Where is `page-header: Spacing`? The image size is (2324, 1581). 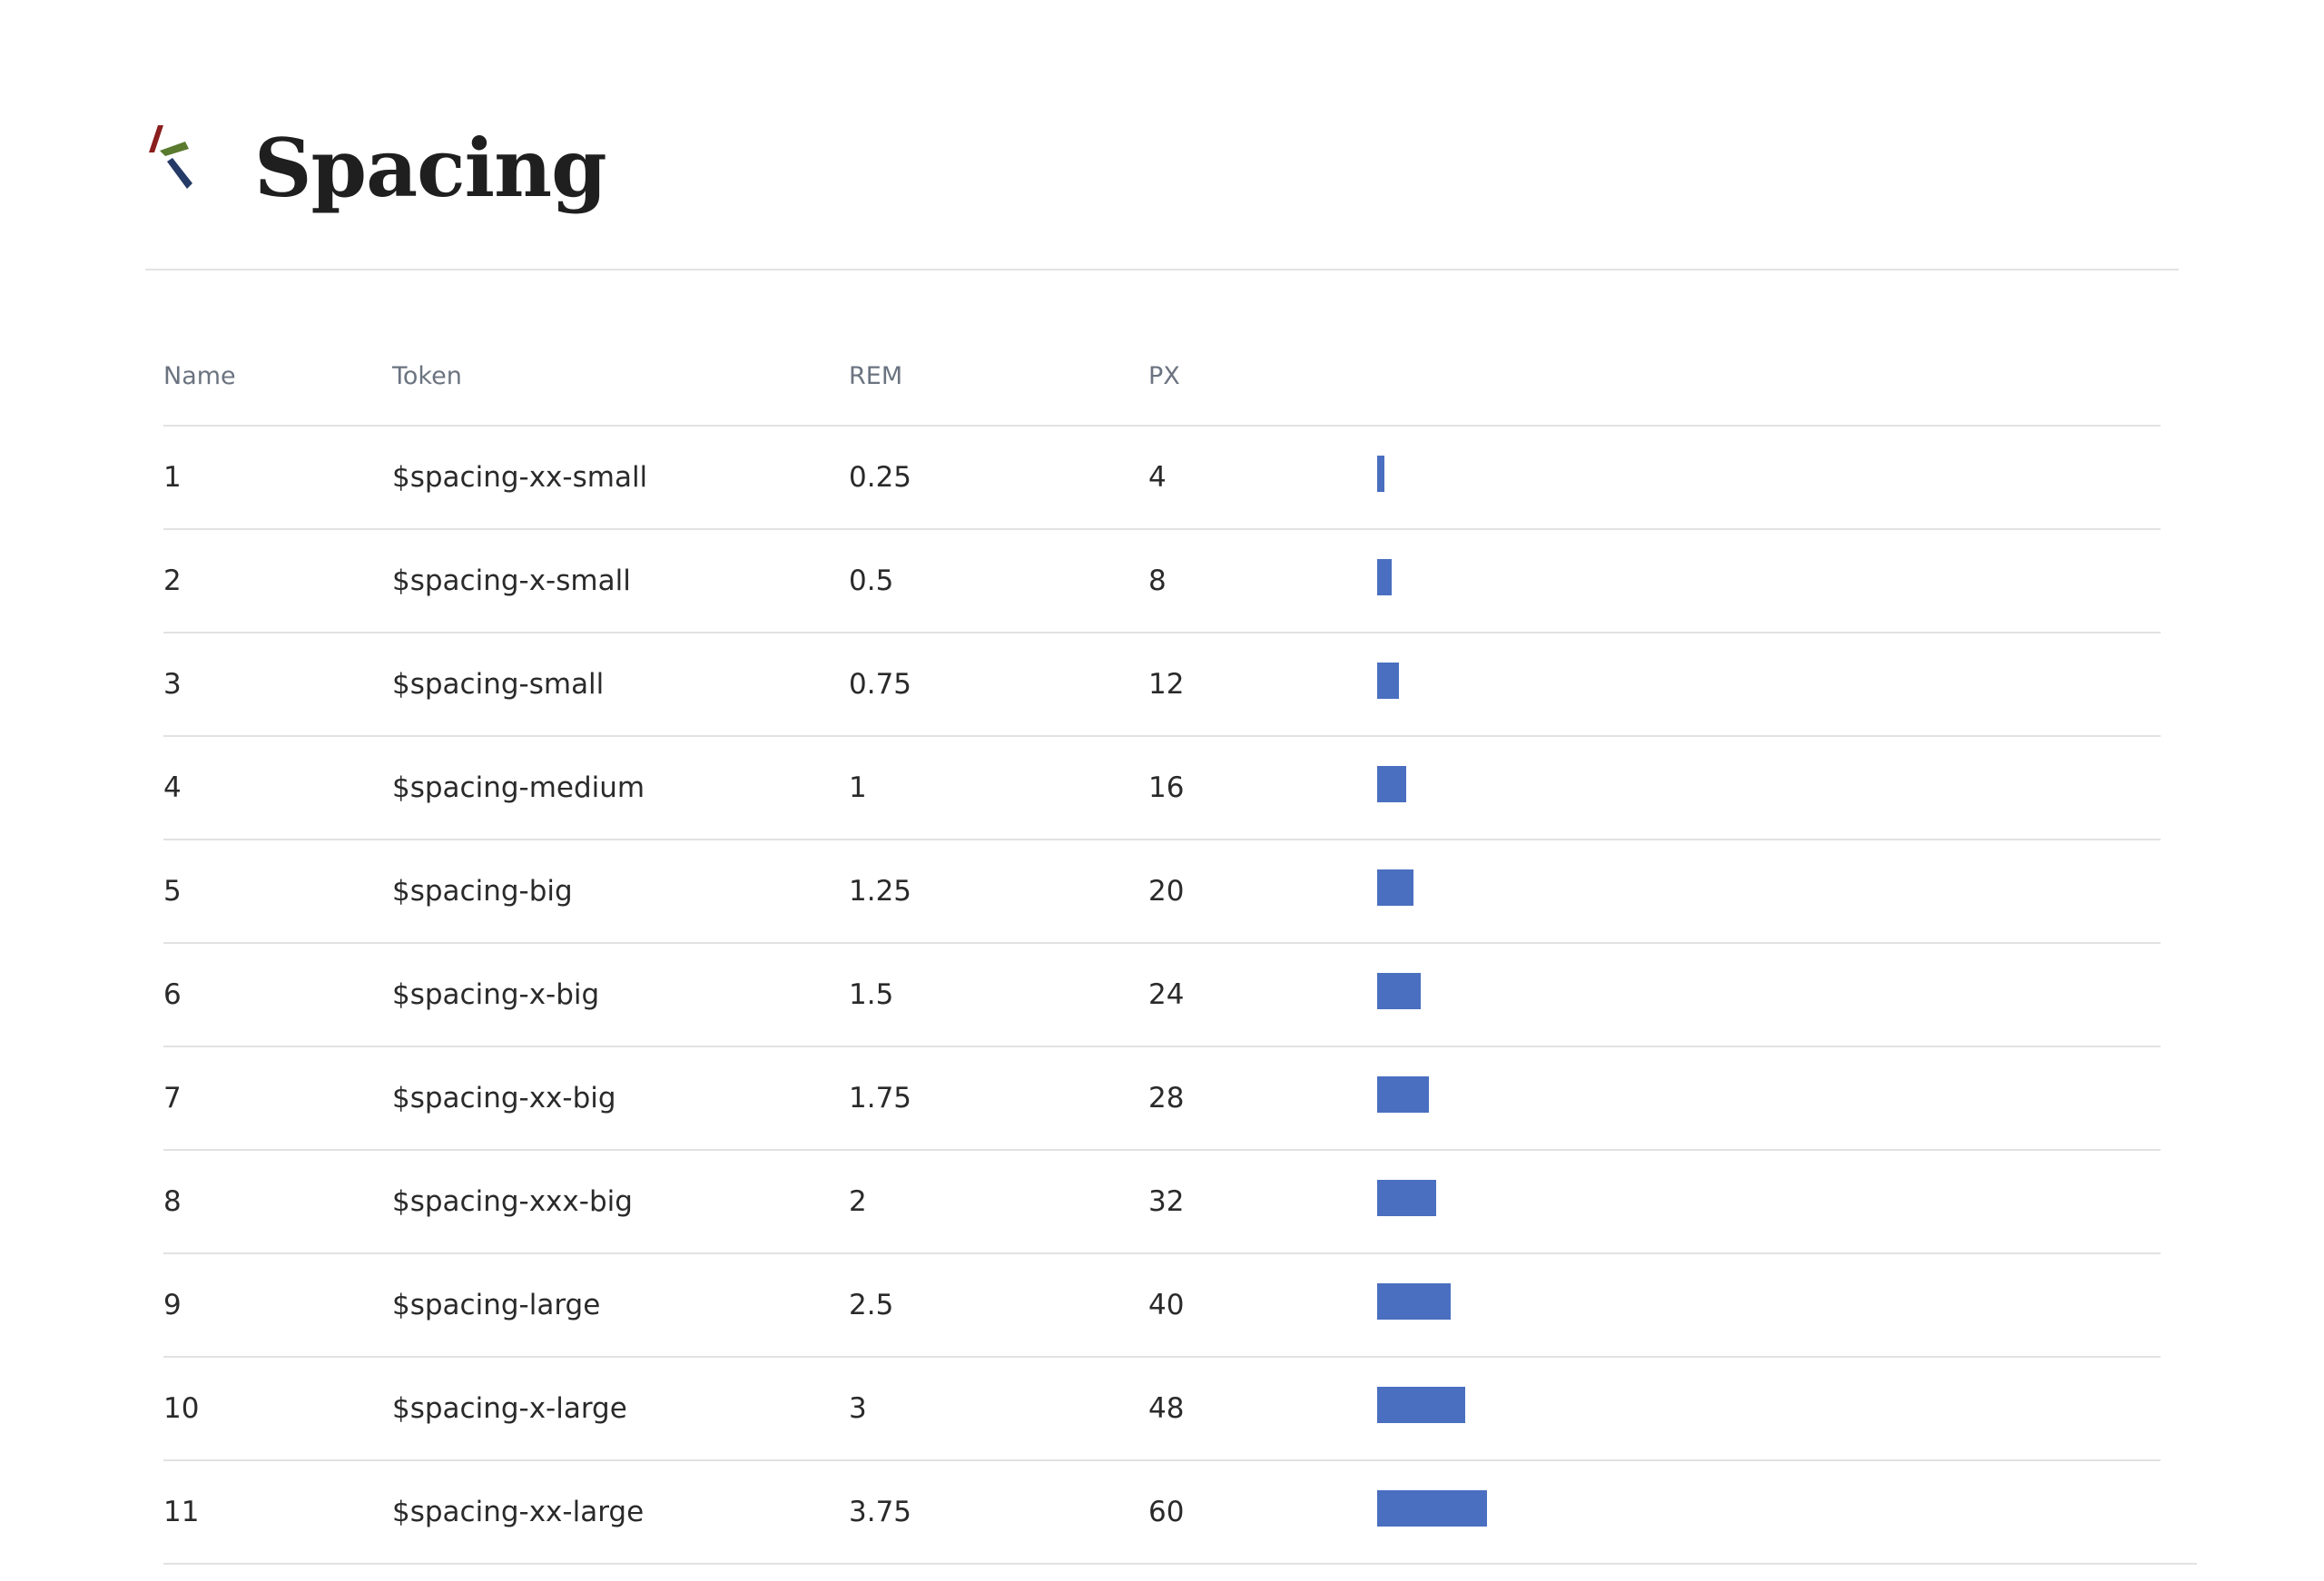
page-header: Spacing is located at coordinates (376, 168).